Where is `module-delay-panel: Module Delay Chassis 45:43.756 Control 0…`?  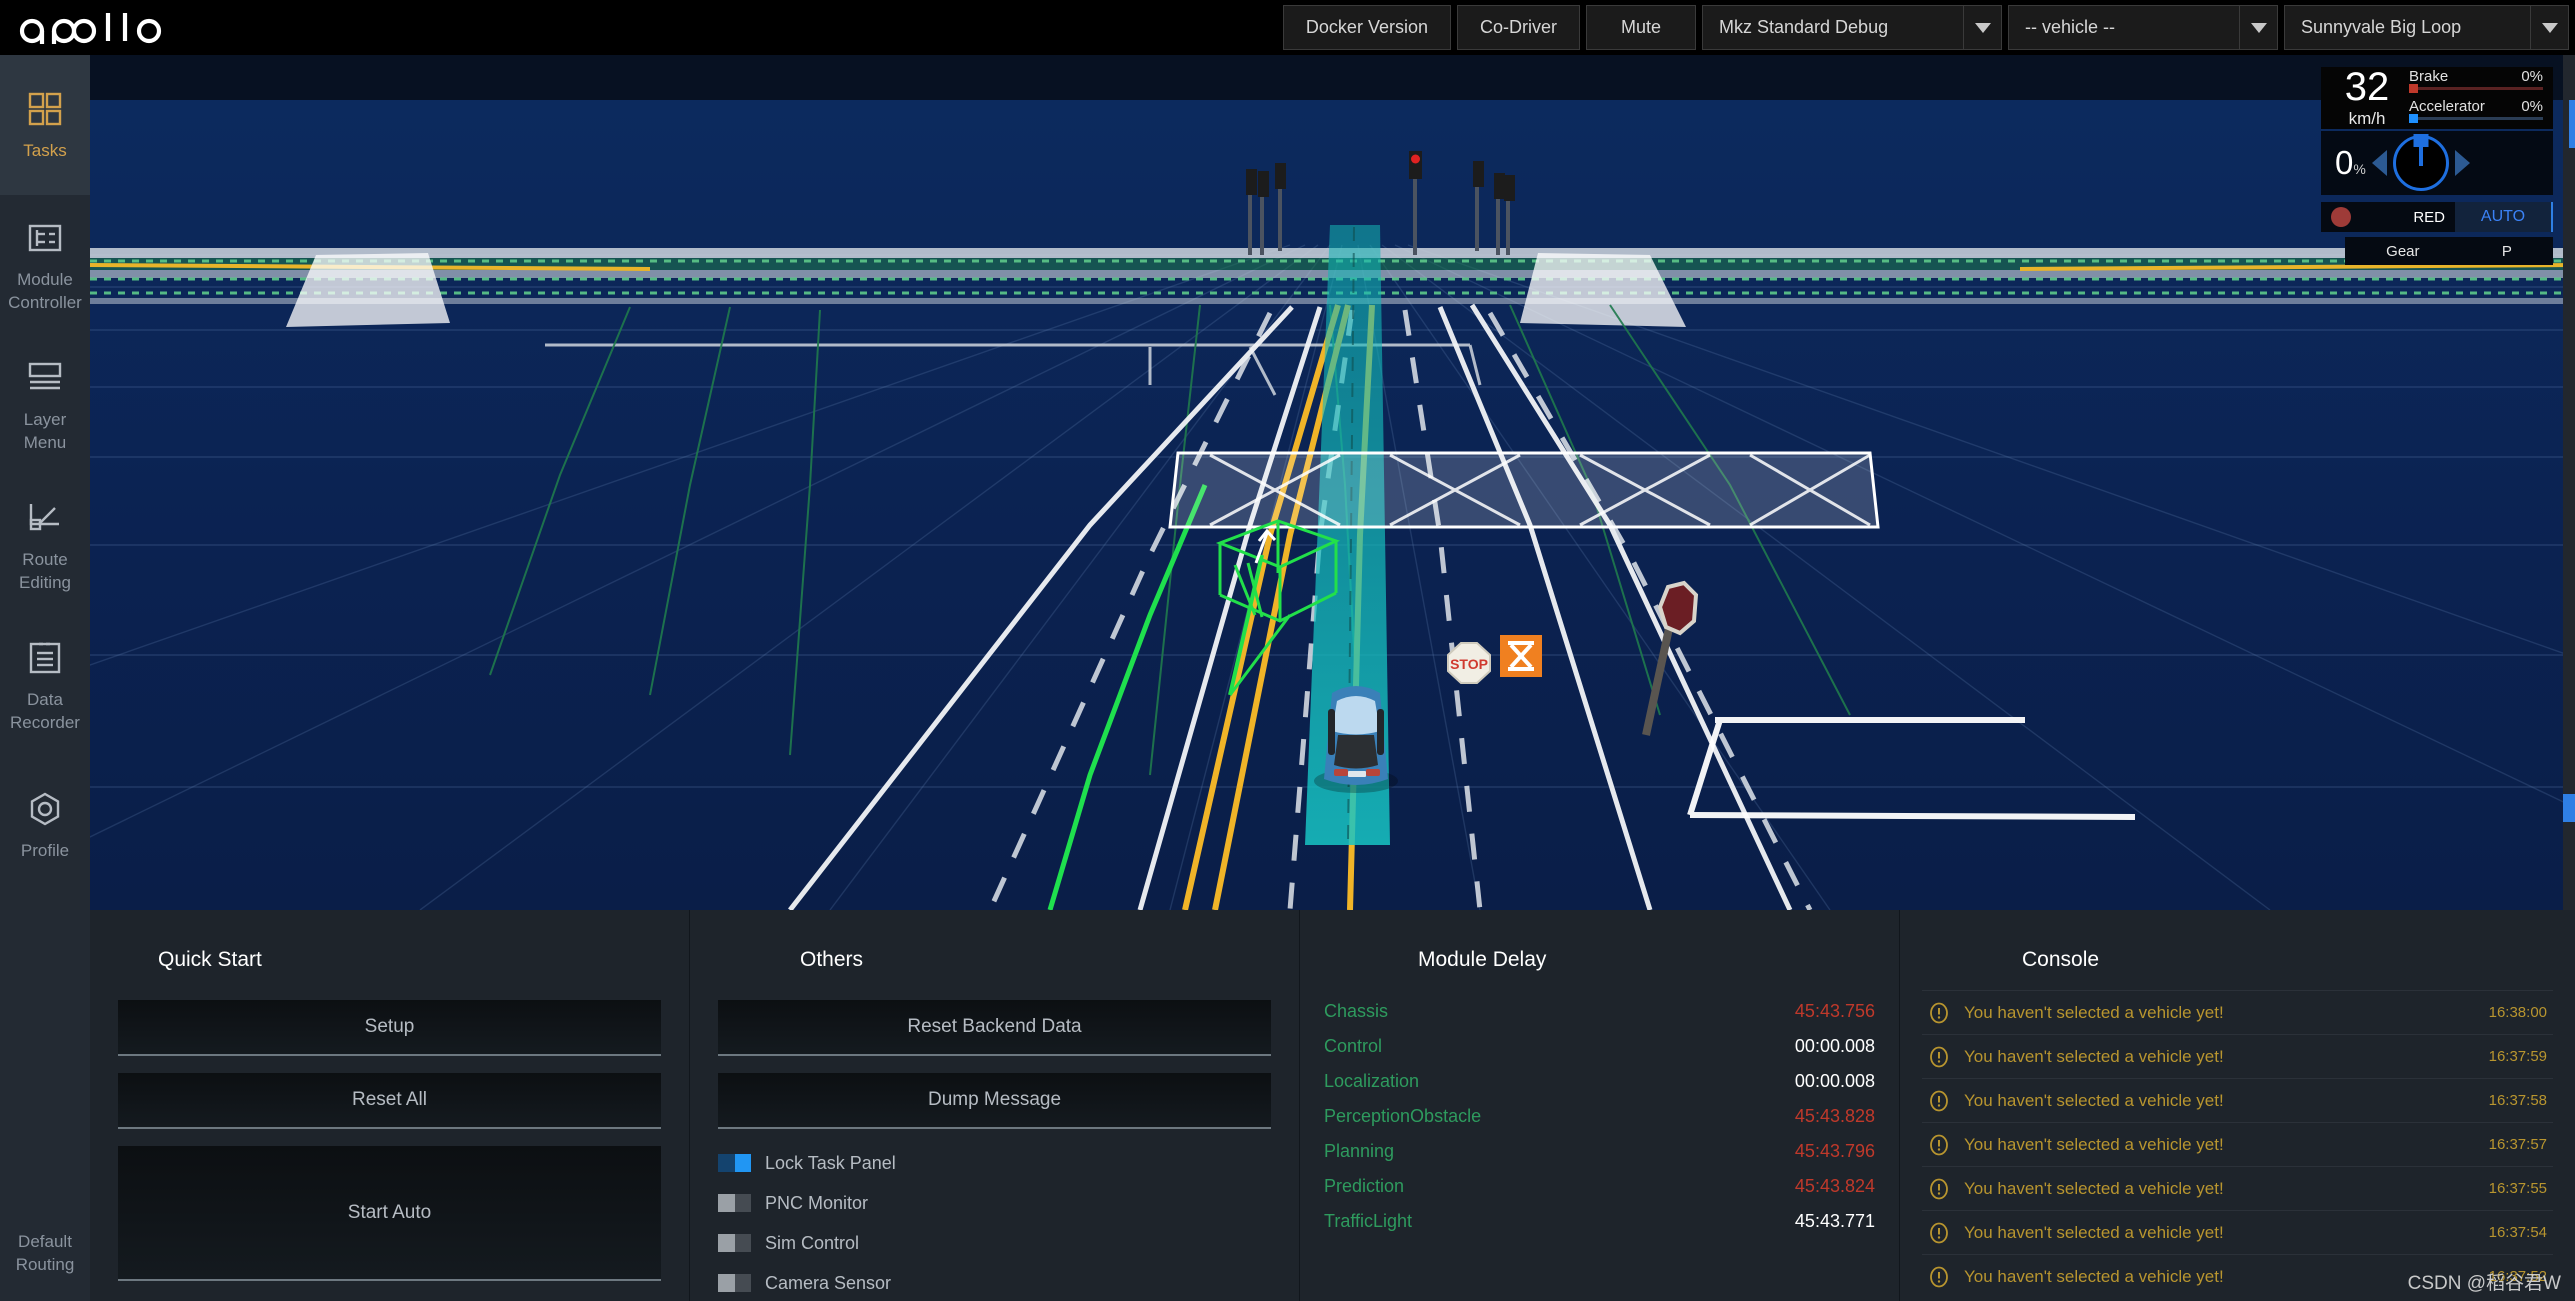 module-delay-panel: Module Delay Chassis 45:43.756 Control 0… is located at coordinates (1600, 1105).